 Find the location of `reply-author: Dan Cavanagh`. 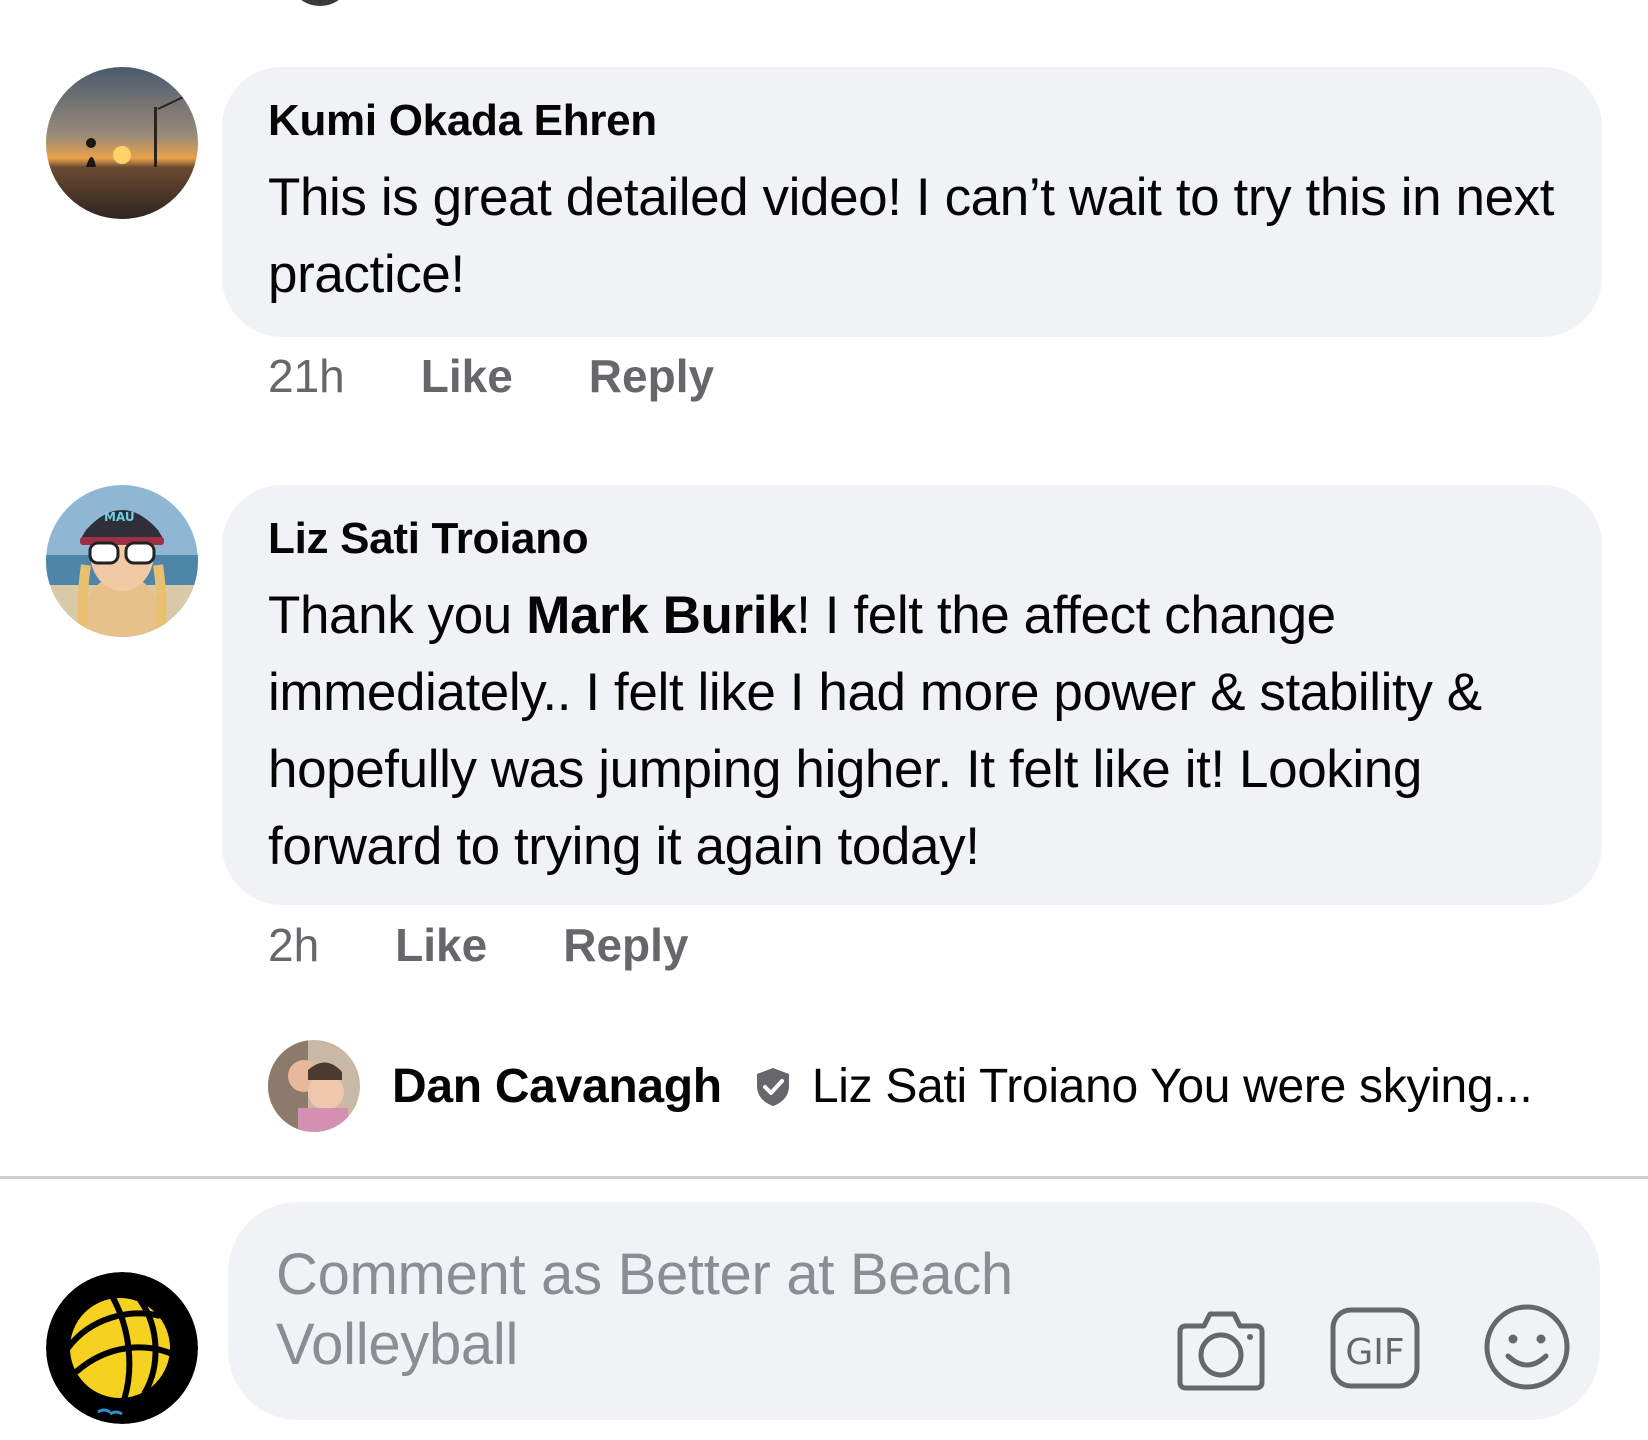

reply-author: Dan Cavanagh is located at coordinates (557, 1086).